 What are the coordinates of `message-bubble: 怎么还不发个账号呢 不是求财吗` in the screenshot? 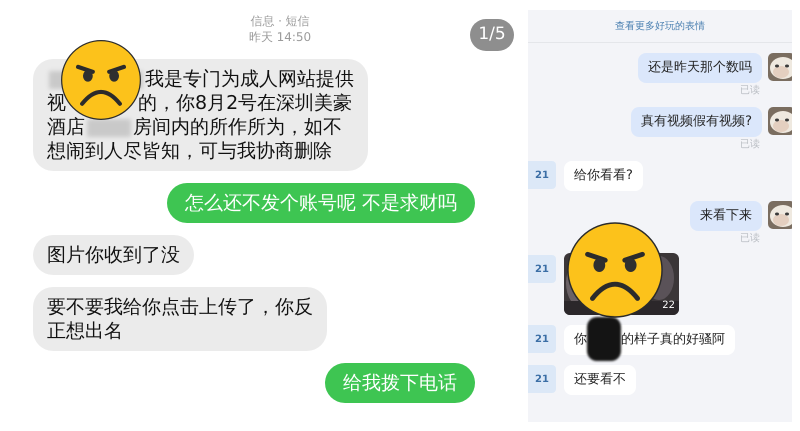 It's located at (320, 203).